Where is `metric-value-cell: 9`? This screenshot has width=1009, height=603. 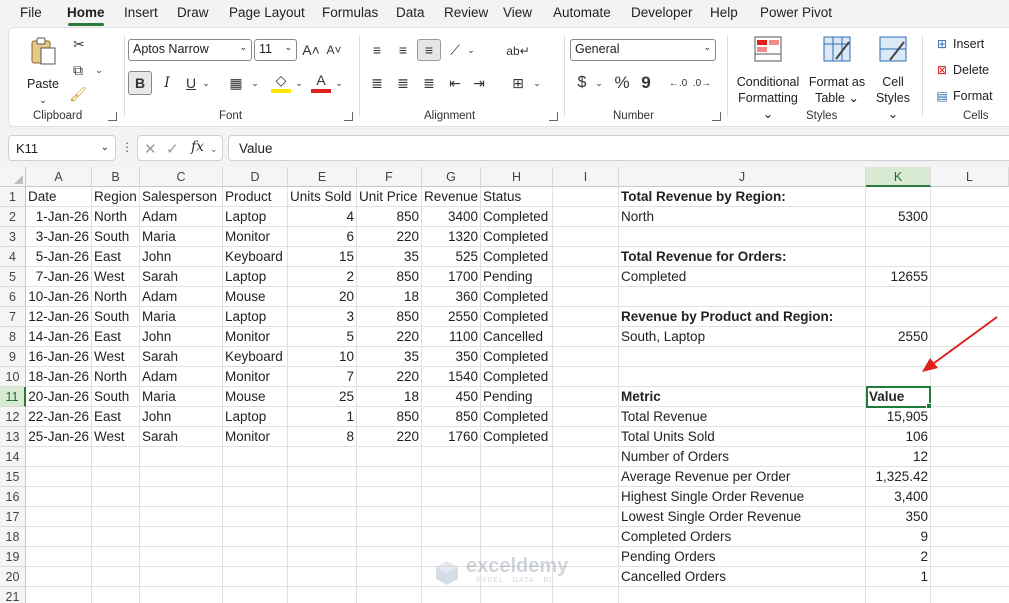
metric-value-cell: 9 is located at coordinates (897, 537).